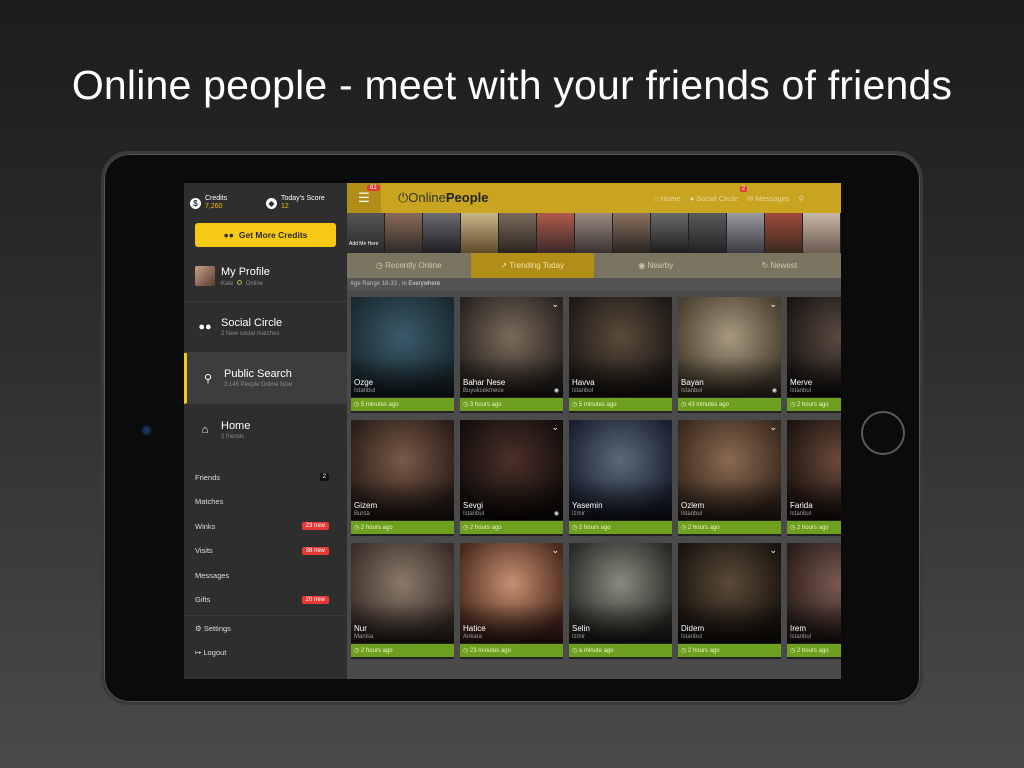  I want to click on home-button, so click(883, 433).